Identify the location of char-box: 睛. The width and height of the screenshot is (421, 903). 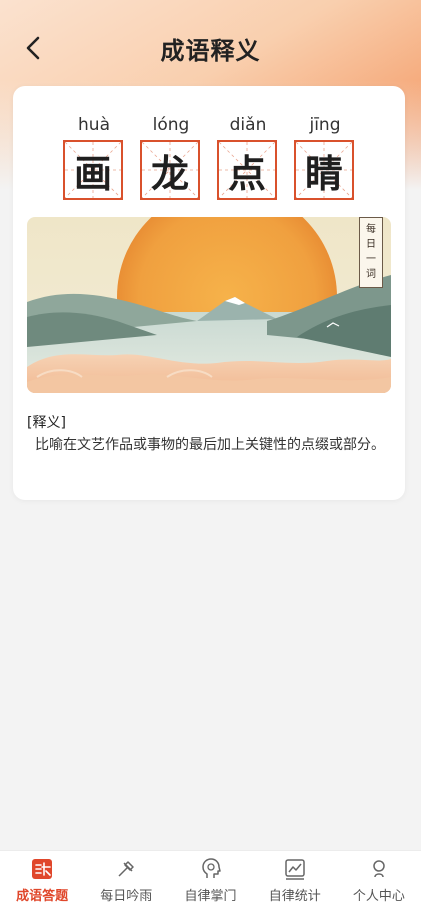
(324, 170).